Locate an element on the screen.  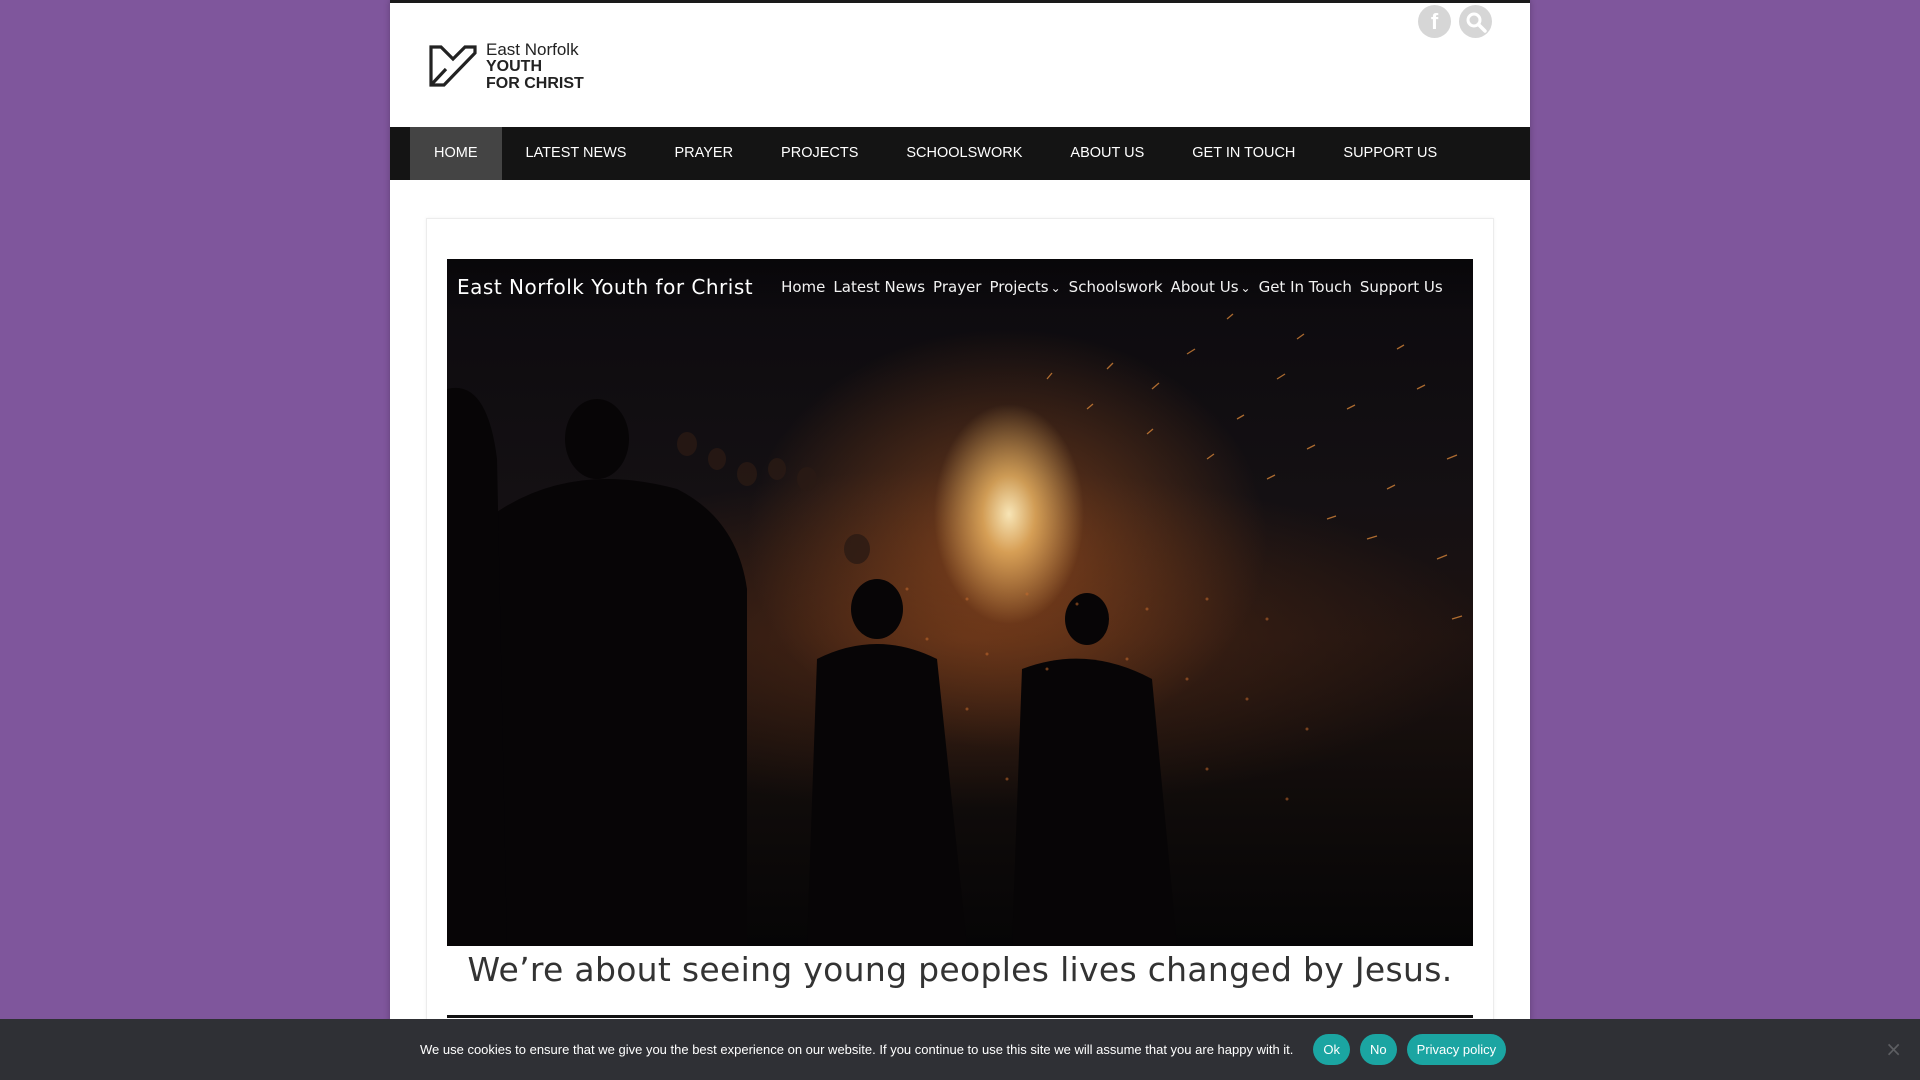
hero-link-schoolswork: Schoolswork is located at coordinates (1116, 287).